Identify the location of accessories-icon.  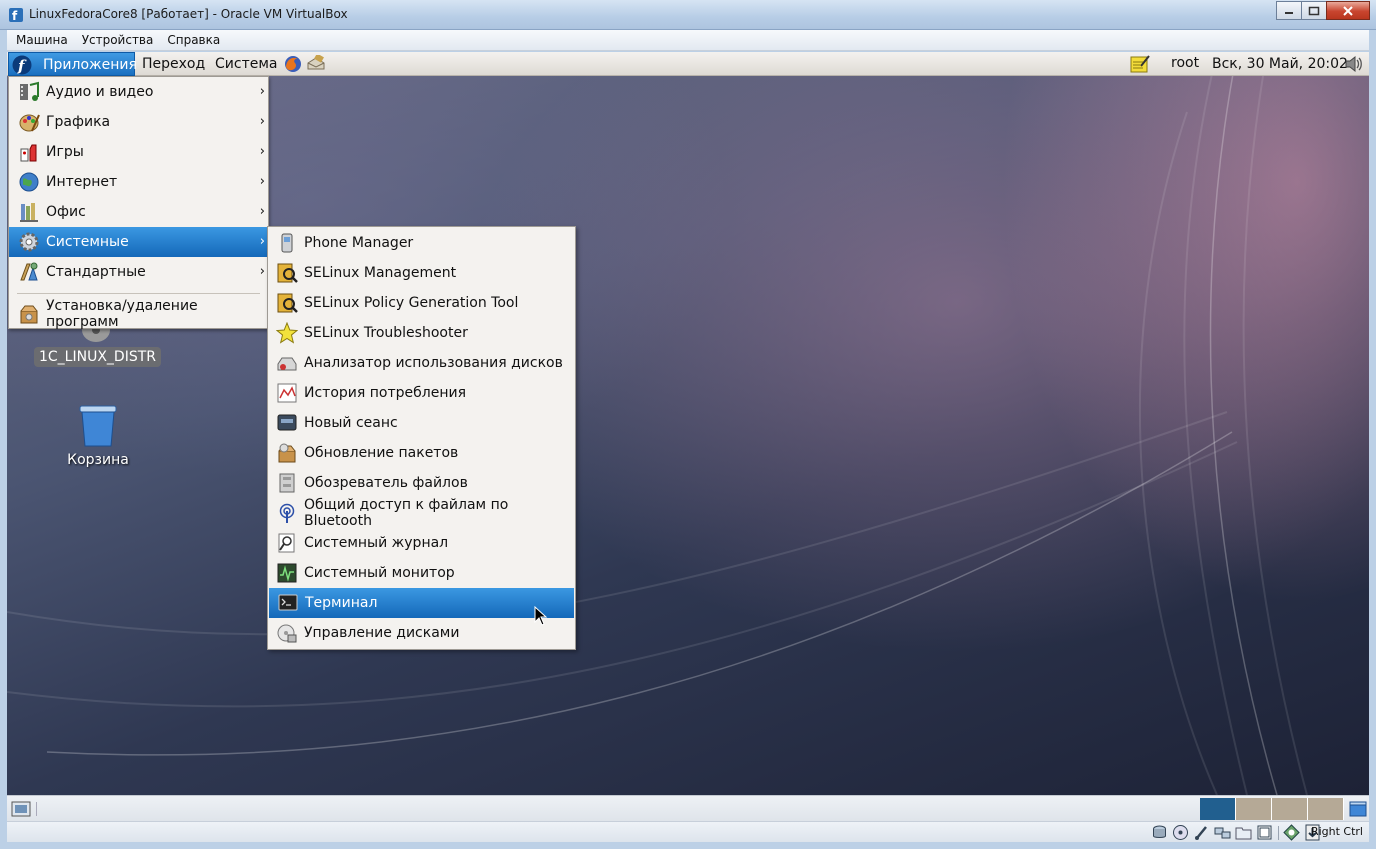
(29, 271).